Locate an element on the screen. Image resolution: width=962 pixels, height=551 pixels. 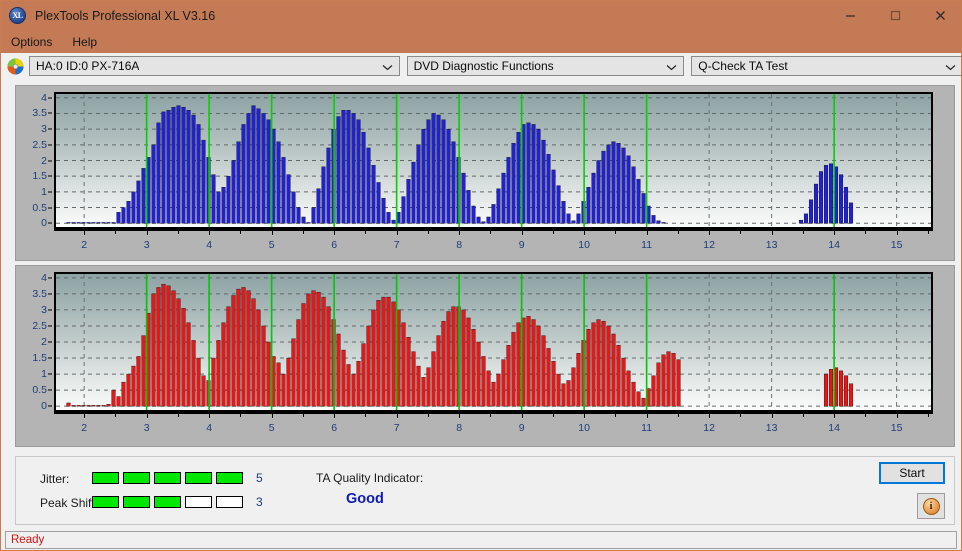
maximize-icon is located at coordinates (895, 15).